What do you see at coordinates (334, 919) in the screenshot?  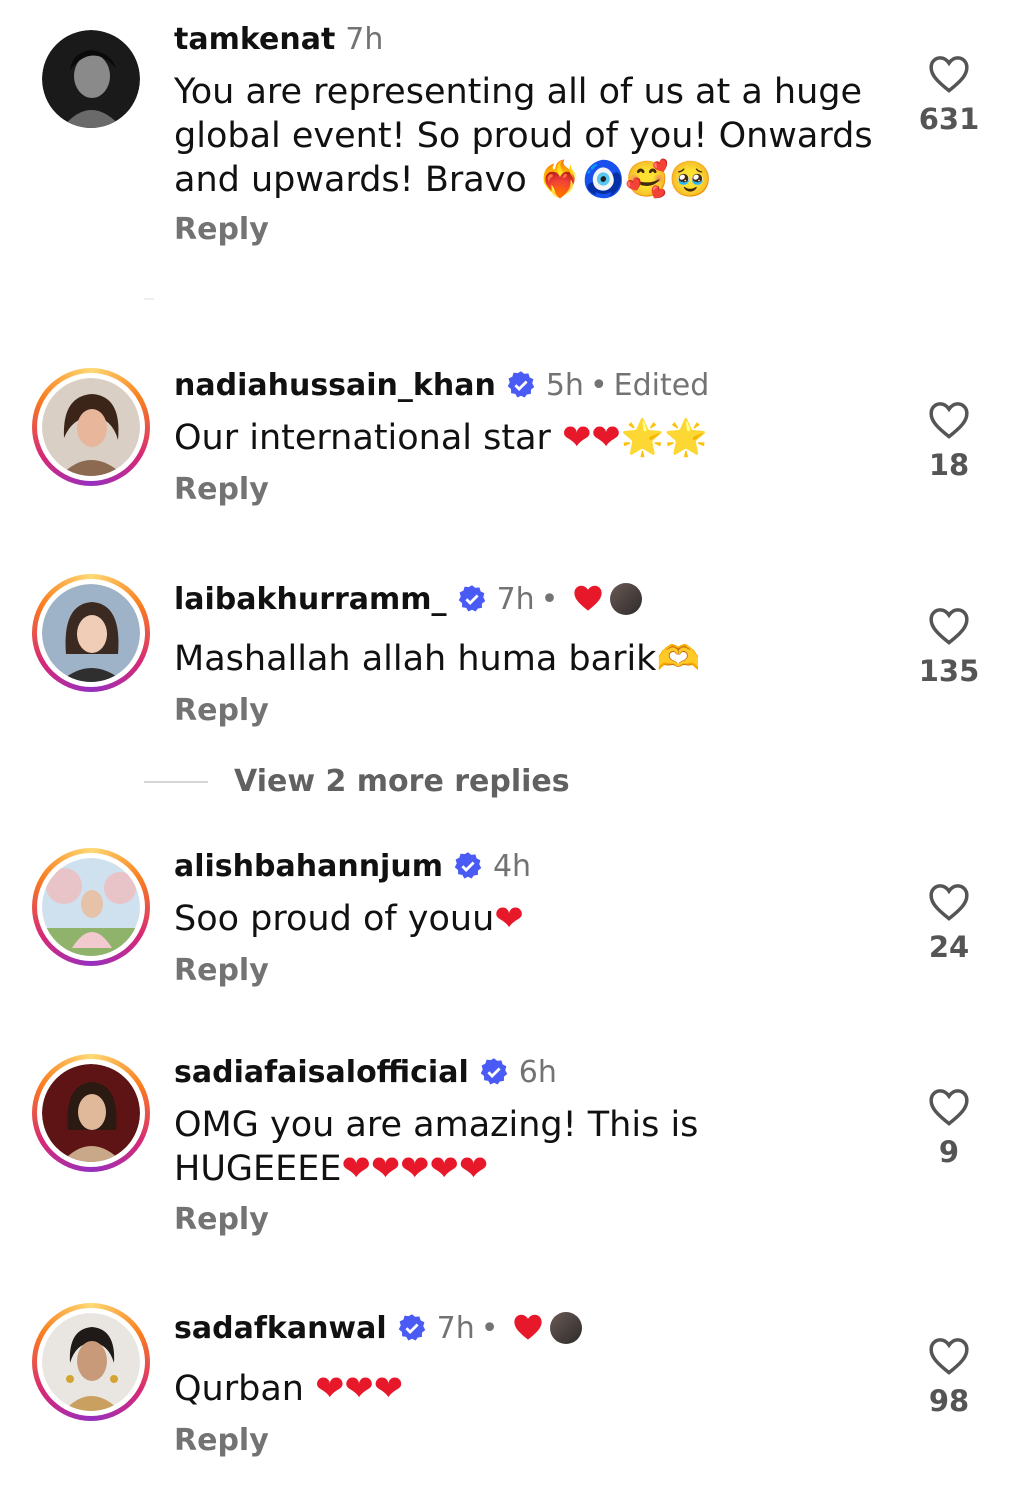 I see `comment-body: Soo proud of youu` at bounding box center [334, 919].